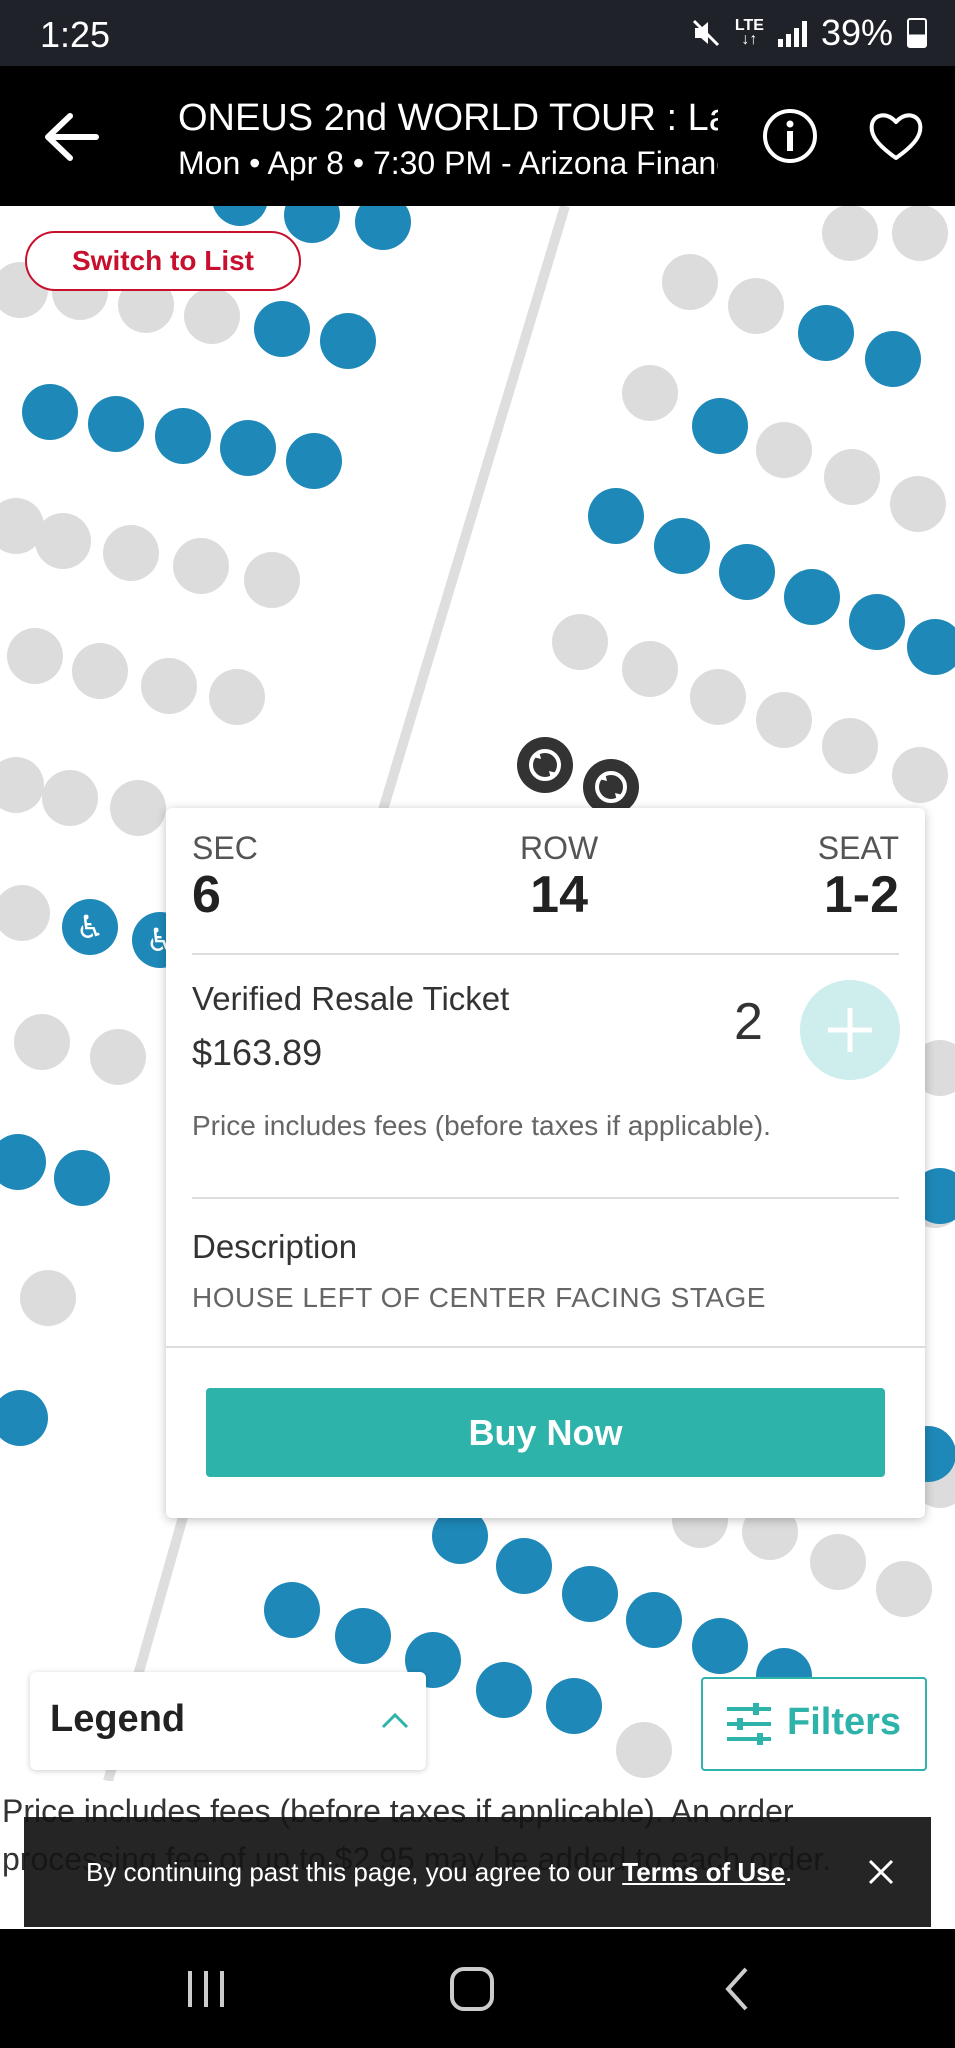 Image resolution: width=955 pixels, height=2048 pixels. Describe the element at coordinates (703, 1872) in the screenshot. I see `terms-link: Terms of Use` at that location.